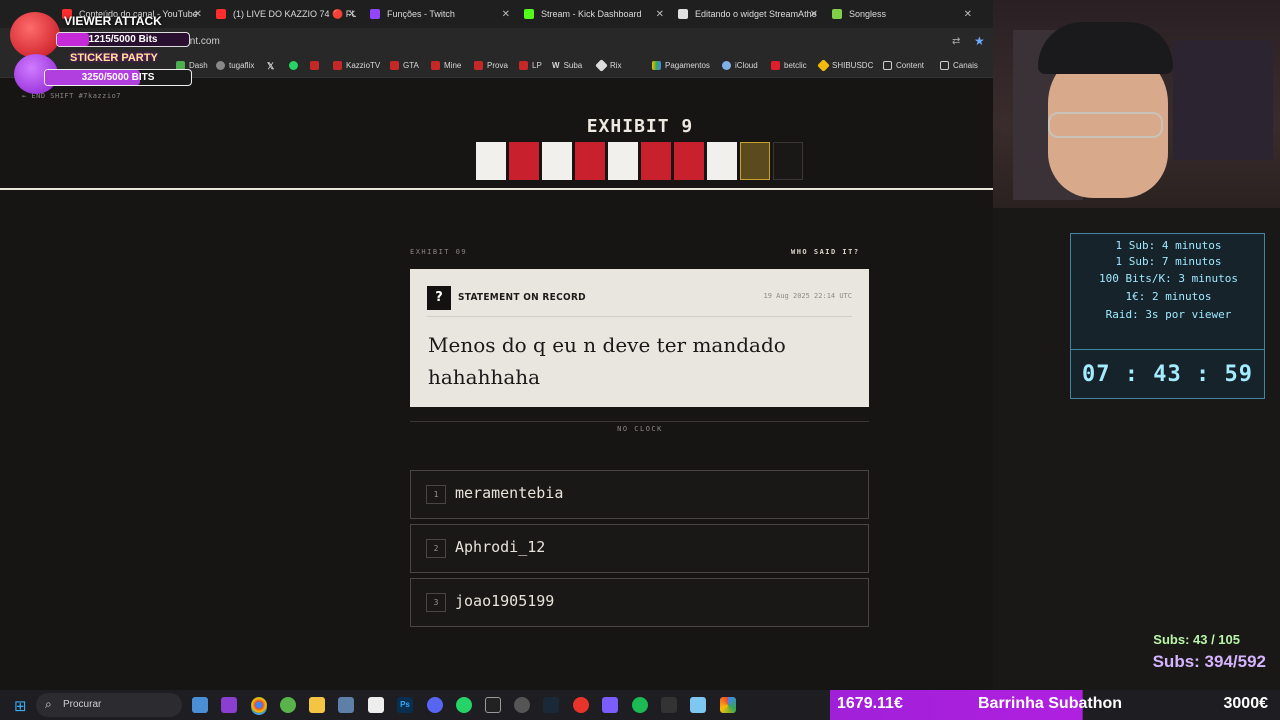 This screenshot has width=1280, height=720. I want to click on bookmark-betclic: betclic, so click(789, 65).